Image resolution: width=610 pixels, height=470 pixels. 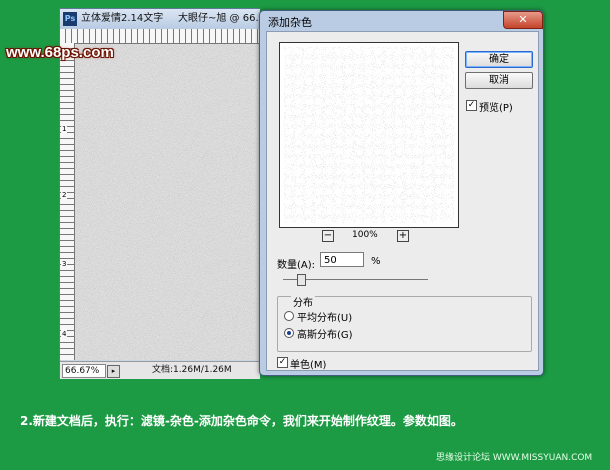 What do you see at coordinates (296, 265) in the screenshot?
I see `amount-label: 数量(A):` at bounding box center [296, 265].